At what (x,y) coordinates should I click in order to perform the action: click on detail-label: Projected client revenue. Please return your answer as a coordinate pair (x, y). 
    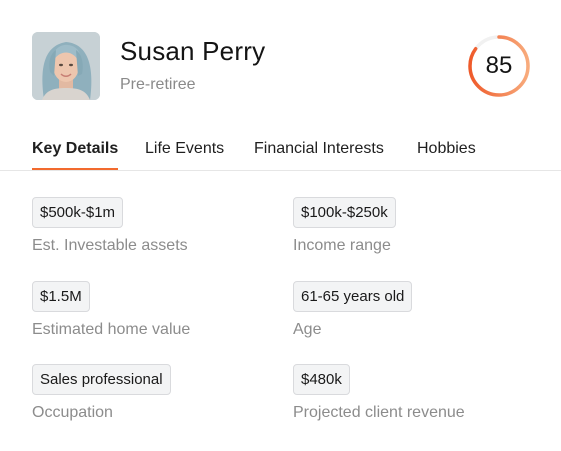
    Looking at the image, I should click on (379, 412).